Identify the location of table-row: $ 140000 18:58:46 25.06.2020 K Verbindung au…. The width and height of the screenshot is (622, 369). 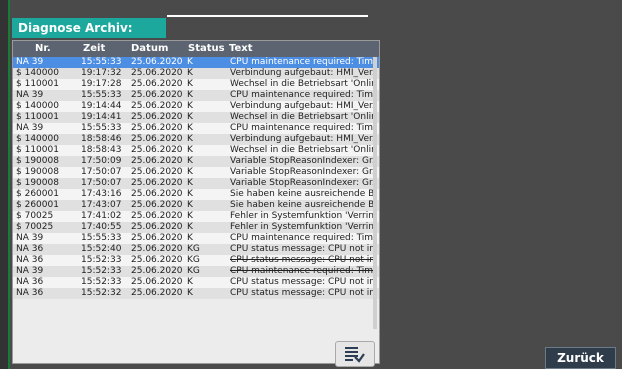
(196, 139).